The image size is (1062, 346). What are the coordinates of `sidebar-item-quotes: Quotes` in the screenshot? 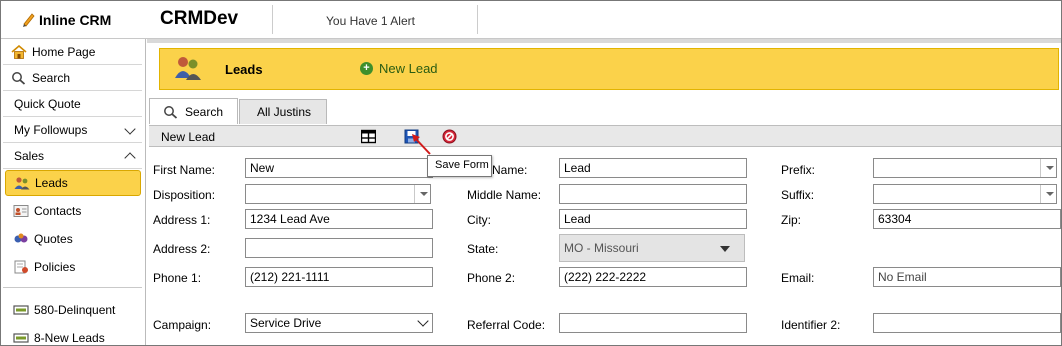 It's located at (73, 239).